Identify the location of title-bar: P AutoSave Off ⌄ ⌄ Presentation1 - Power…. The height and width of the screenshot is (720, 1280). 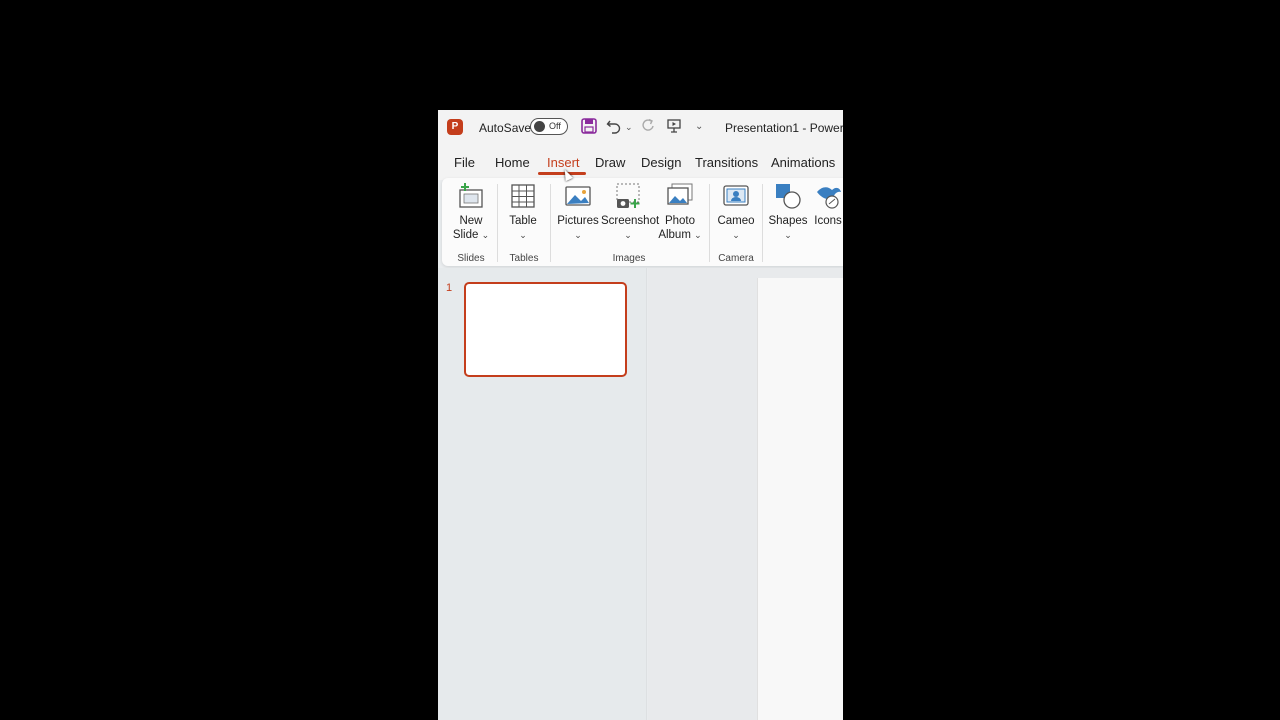
(640, 127).